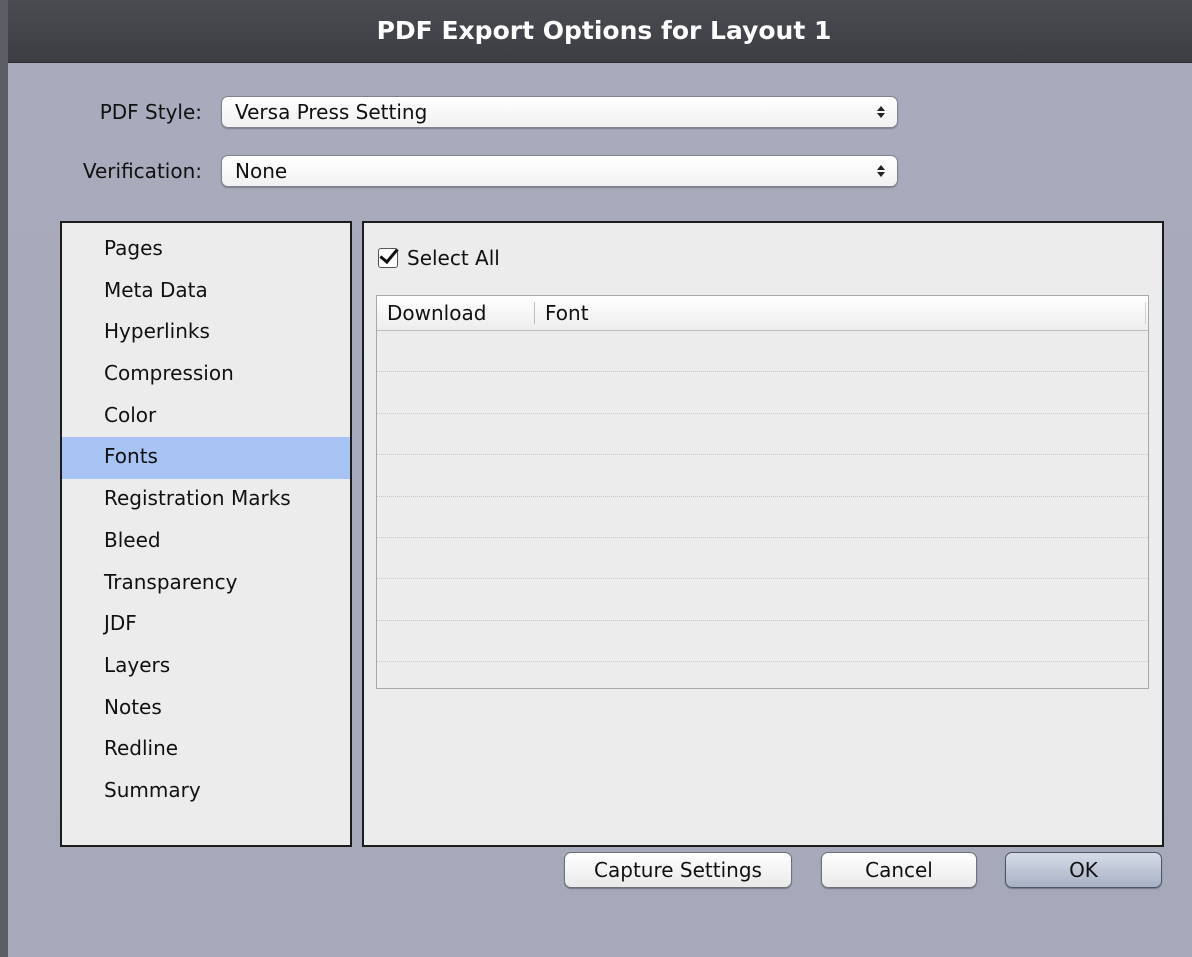  I want to click on sidebar-item-redline: Redline, so click(206, 750).